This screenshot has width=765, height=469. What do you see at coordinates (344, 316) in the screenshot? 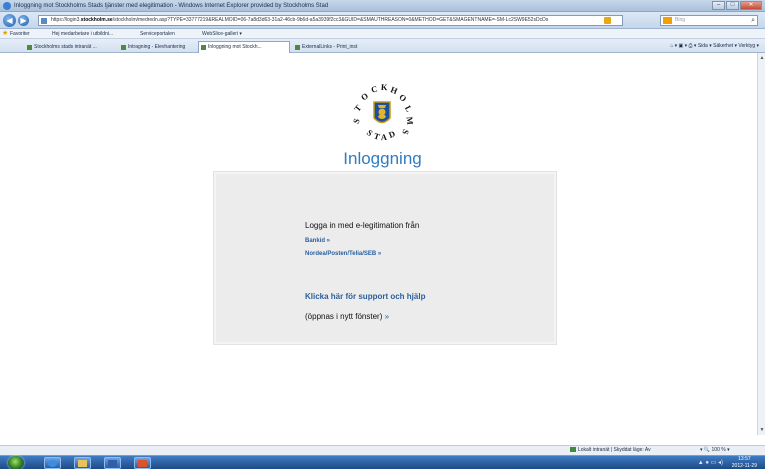
I see `note-text: (öppnas i nytt fönster)` at bounding box center [344, 316].